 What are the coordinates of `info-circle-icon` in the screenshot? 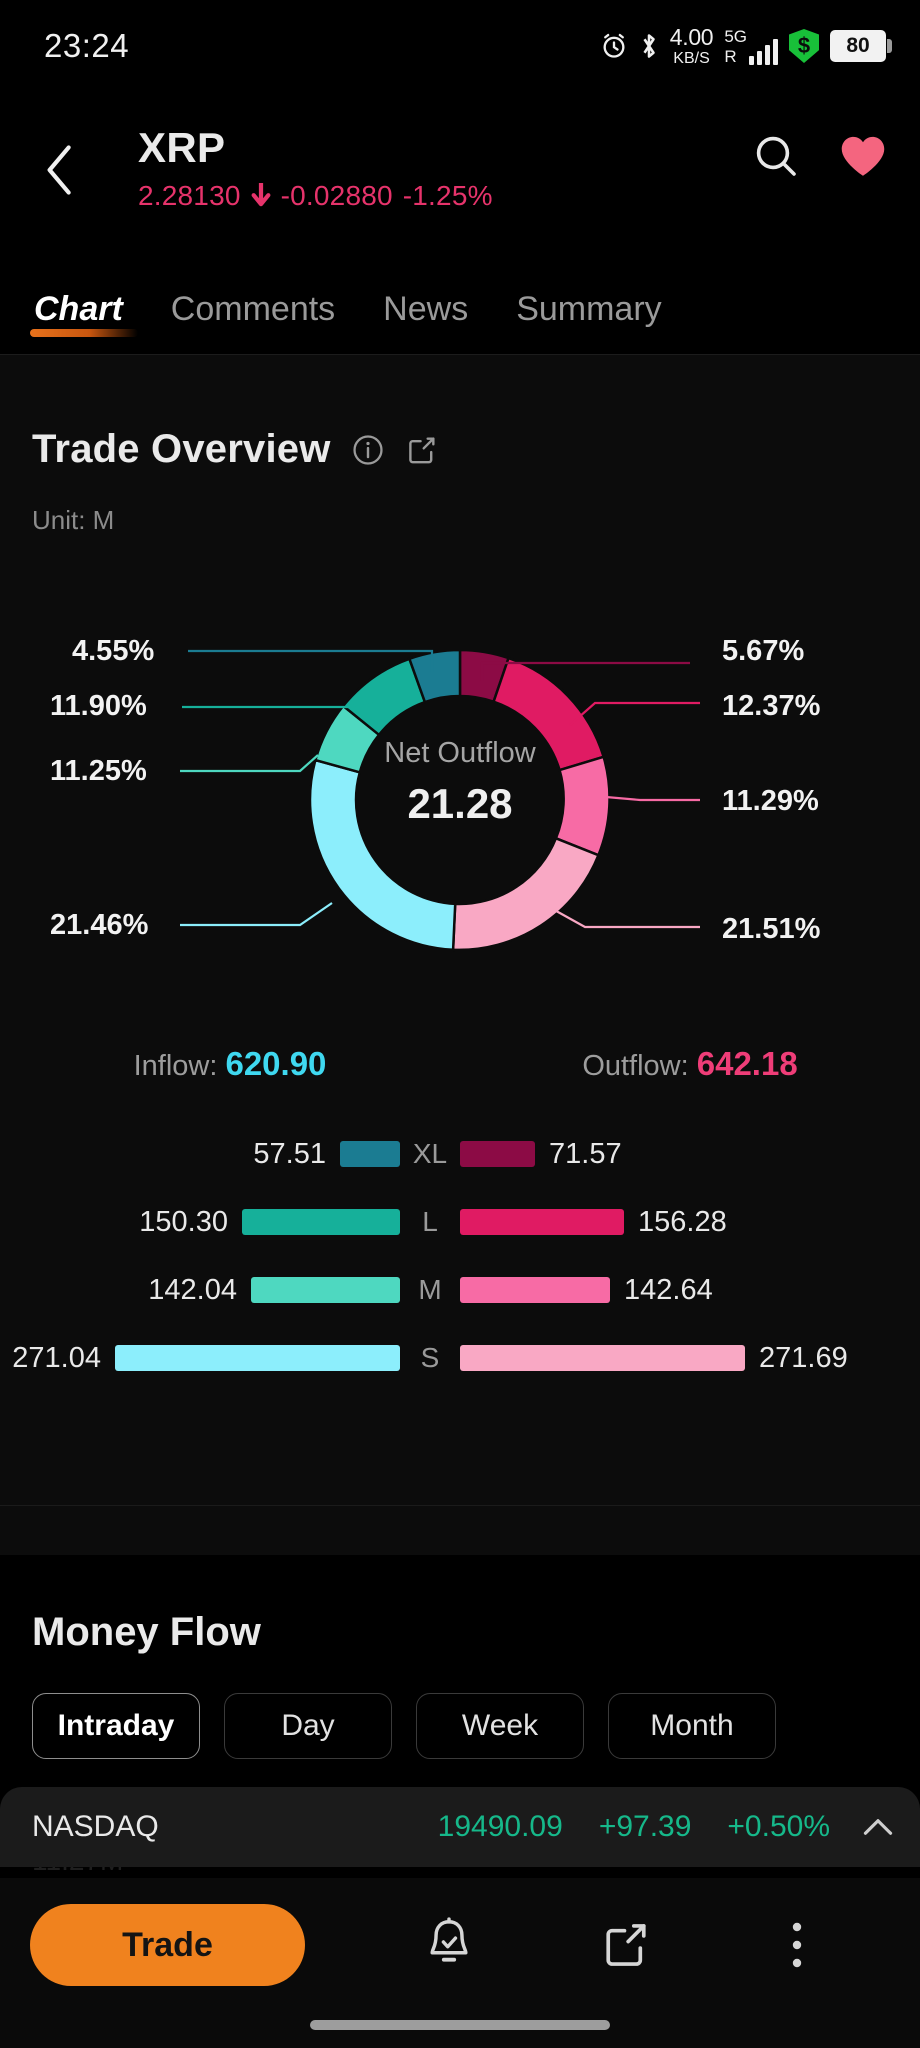 It's located at (368, 450).